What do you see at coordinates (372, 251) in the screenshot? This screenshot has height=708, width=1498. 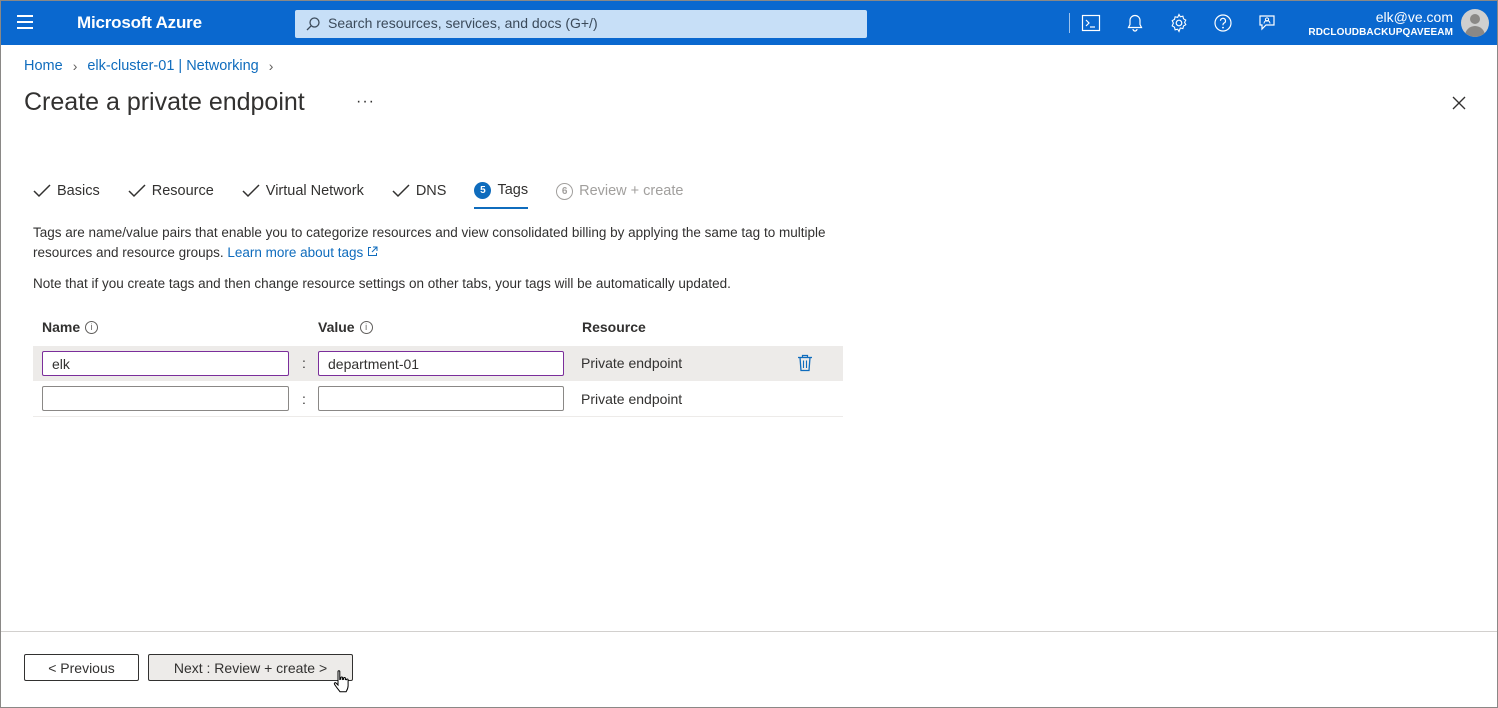 I see `external-link-icon` at bounding box center [372, 251].